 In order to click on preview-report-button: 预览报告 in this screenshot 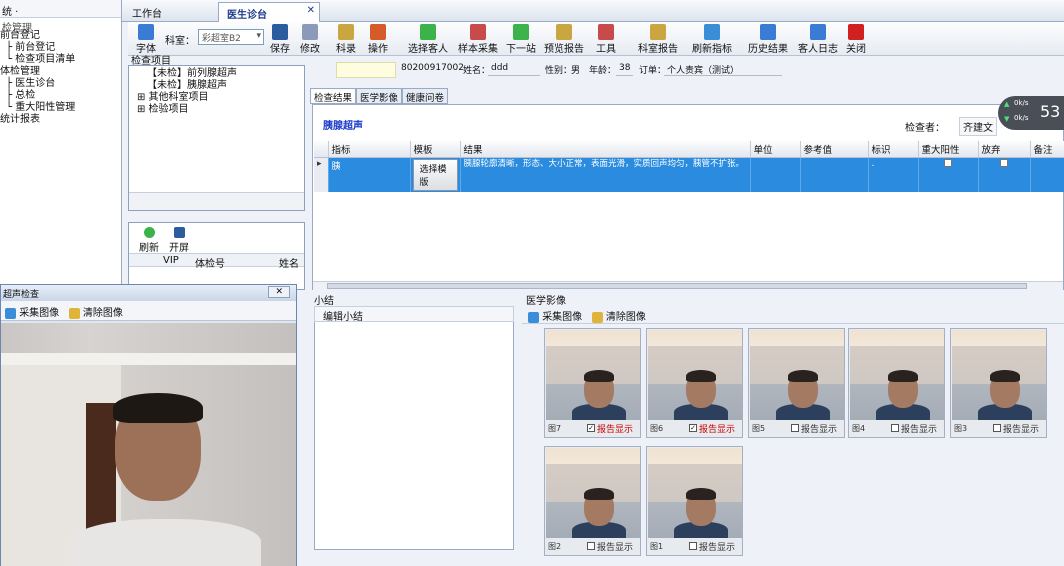, I will do `click(564, 39)`.